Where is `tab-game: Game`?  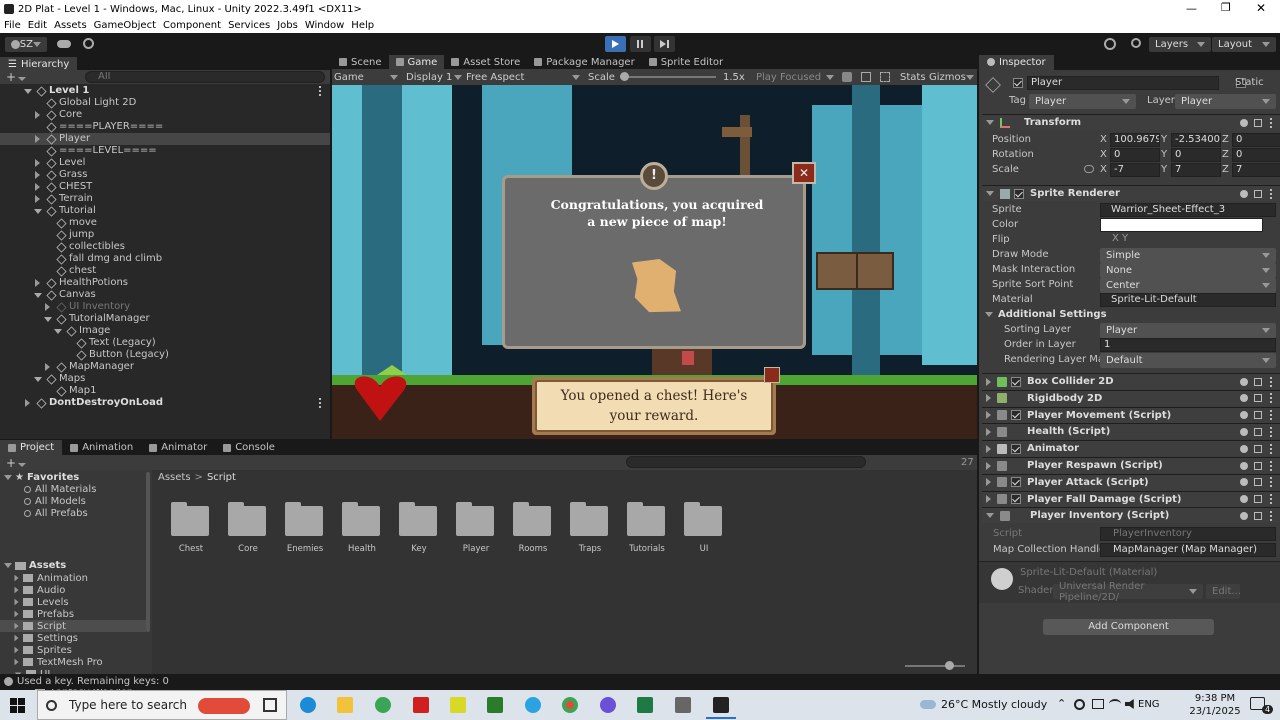 tab-game: Game is located at coordinates (416, 62).